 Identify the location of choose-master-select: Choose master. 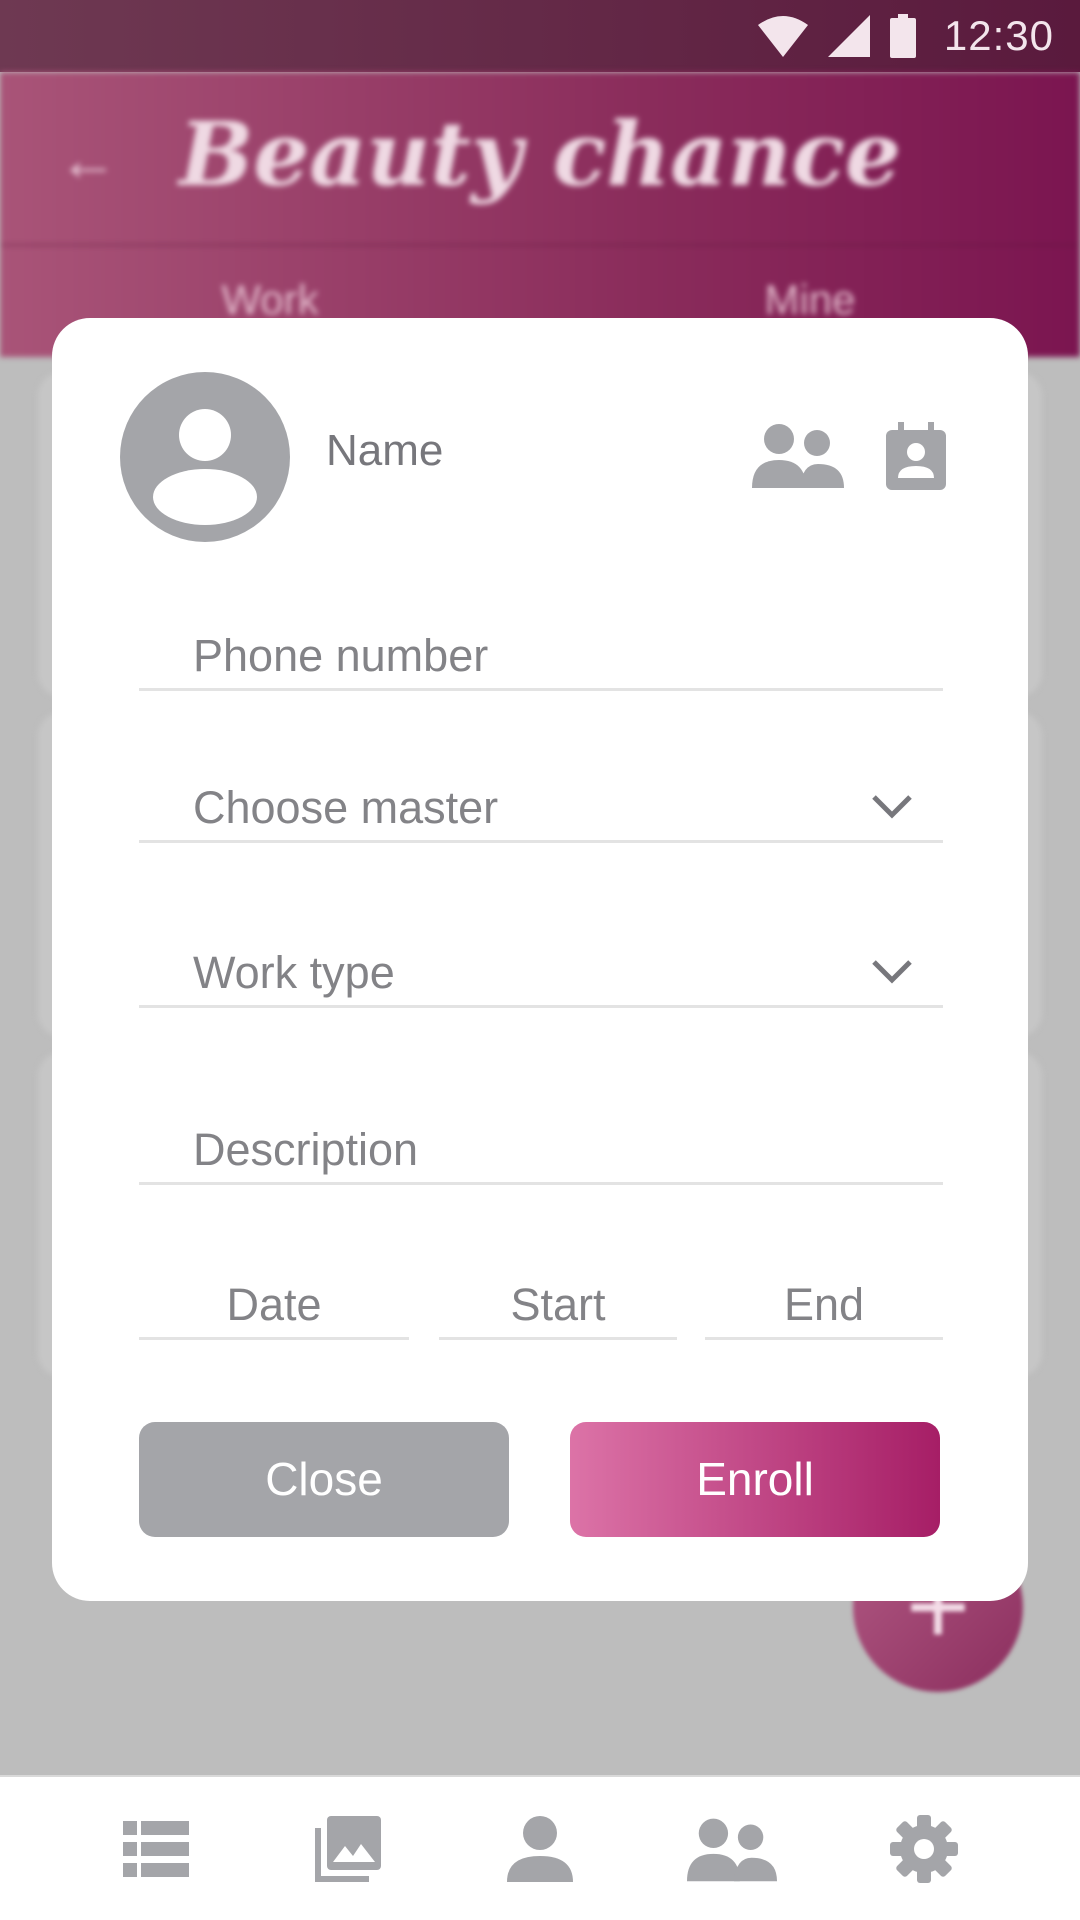
(541, 803).